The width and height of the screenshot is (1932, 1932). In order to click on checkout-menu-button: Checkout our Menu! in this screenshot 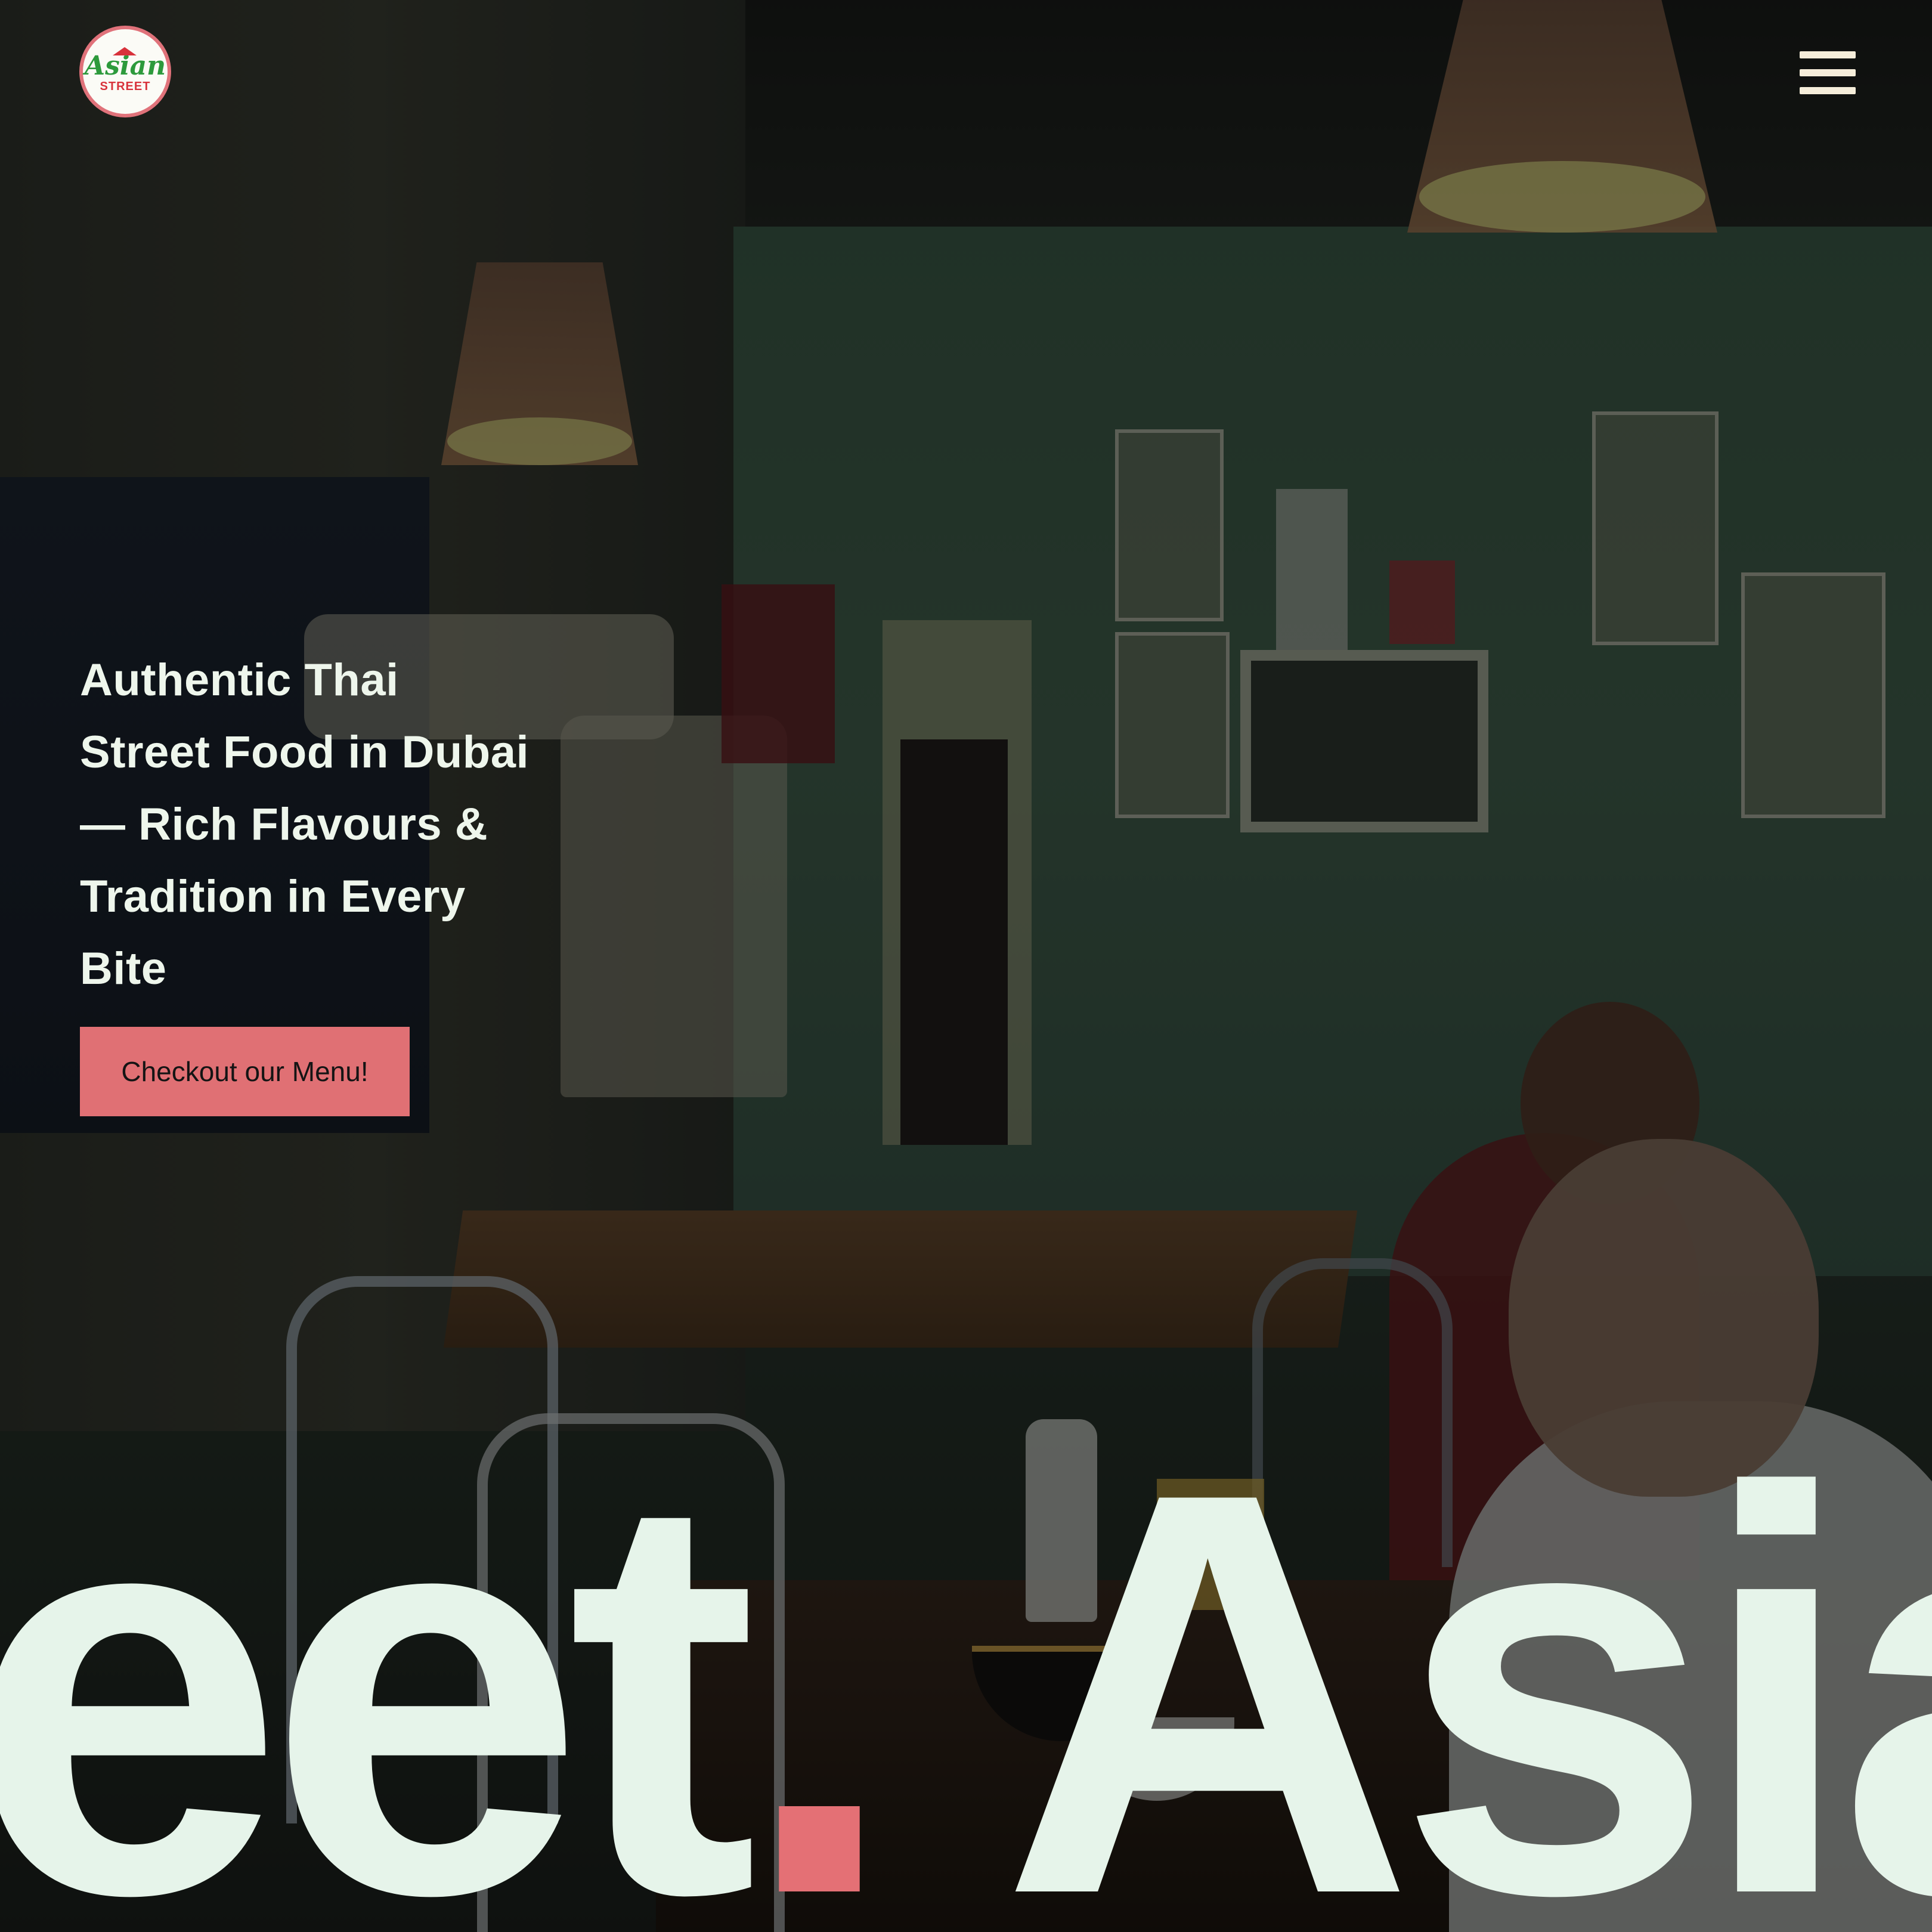, I will do `click(245, 1071)`.